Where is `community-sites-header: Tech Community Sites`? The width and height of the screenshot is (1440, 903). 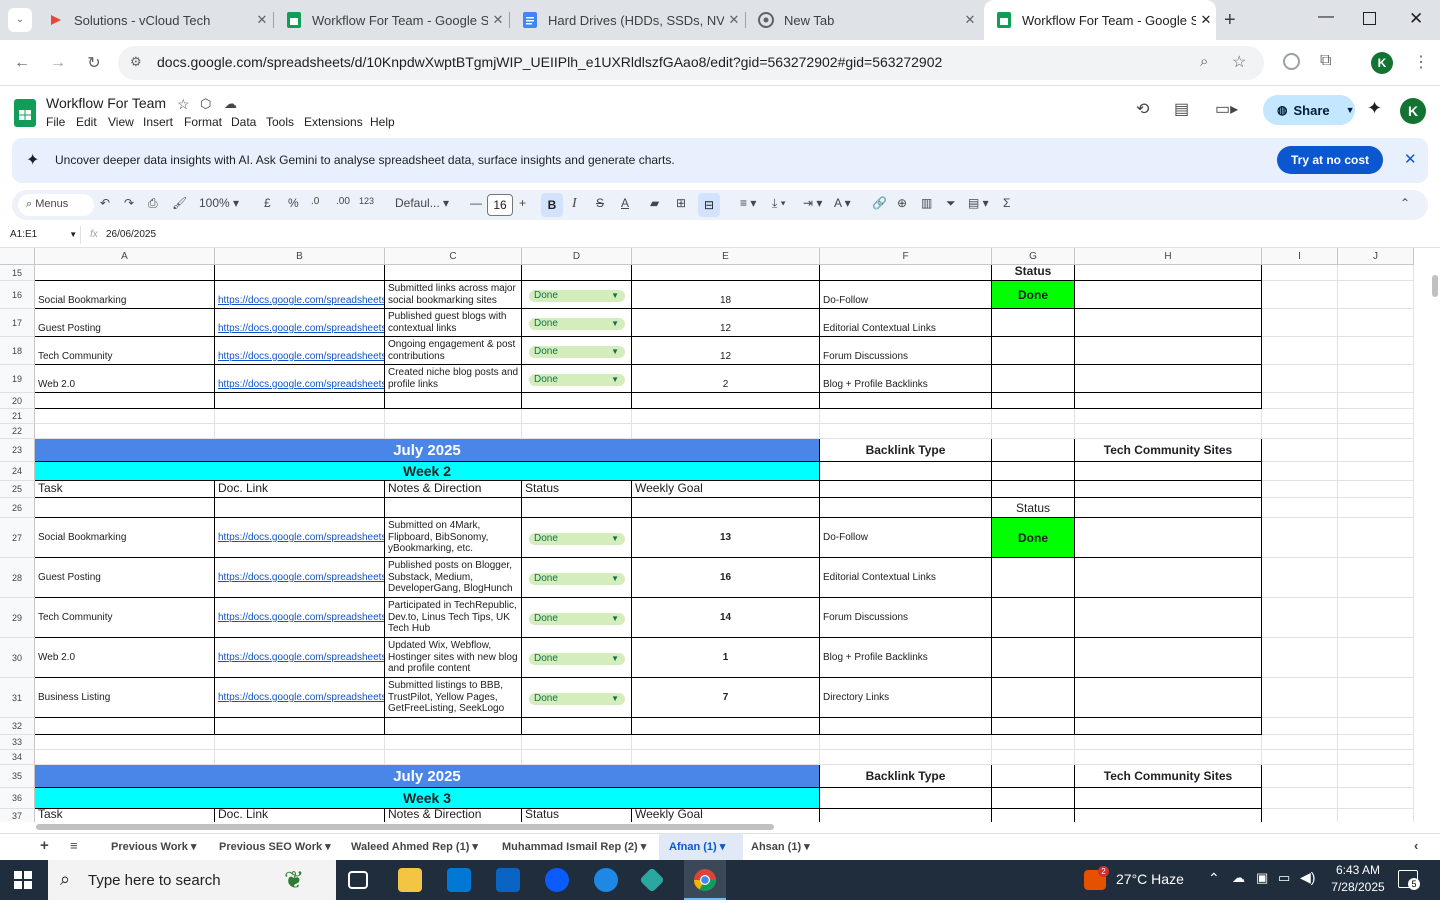 community-sites-header: Tech Community Sites is located at coordinates (1168, 450).